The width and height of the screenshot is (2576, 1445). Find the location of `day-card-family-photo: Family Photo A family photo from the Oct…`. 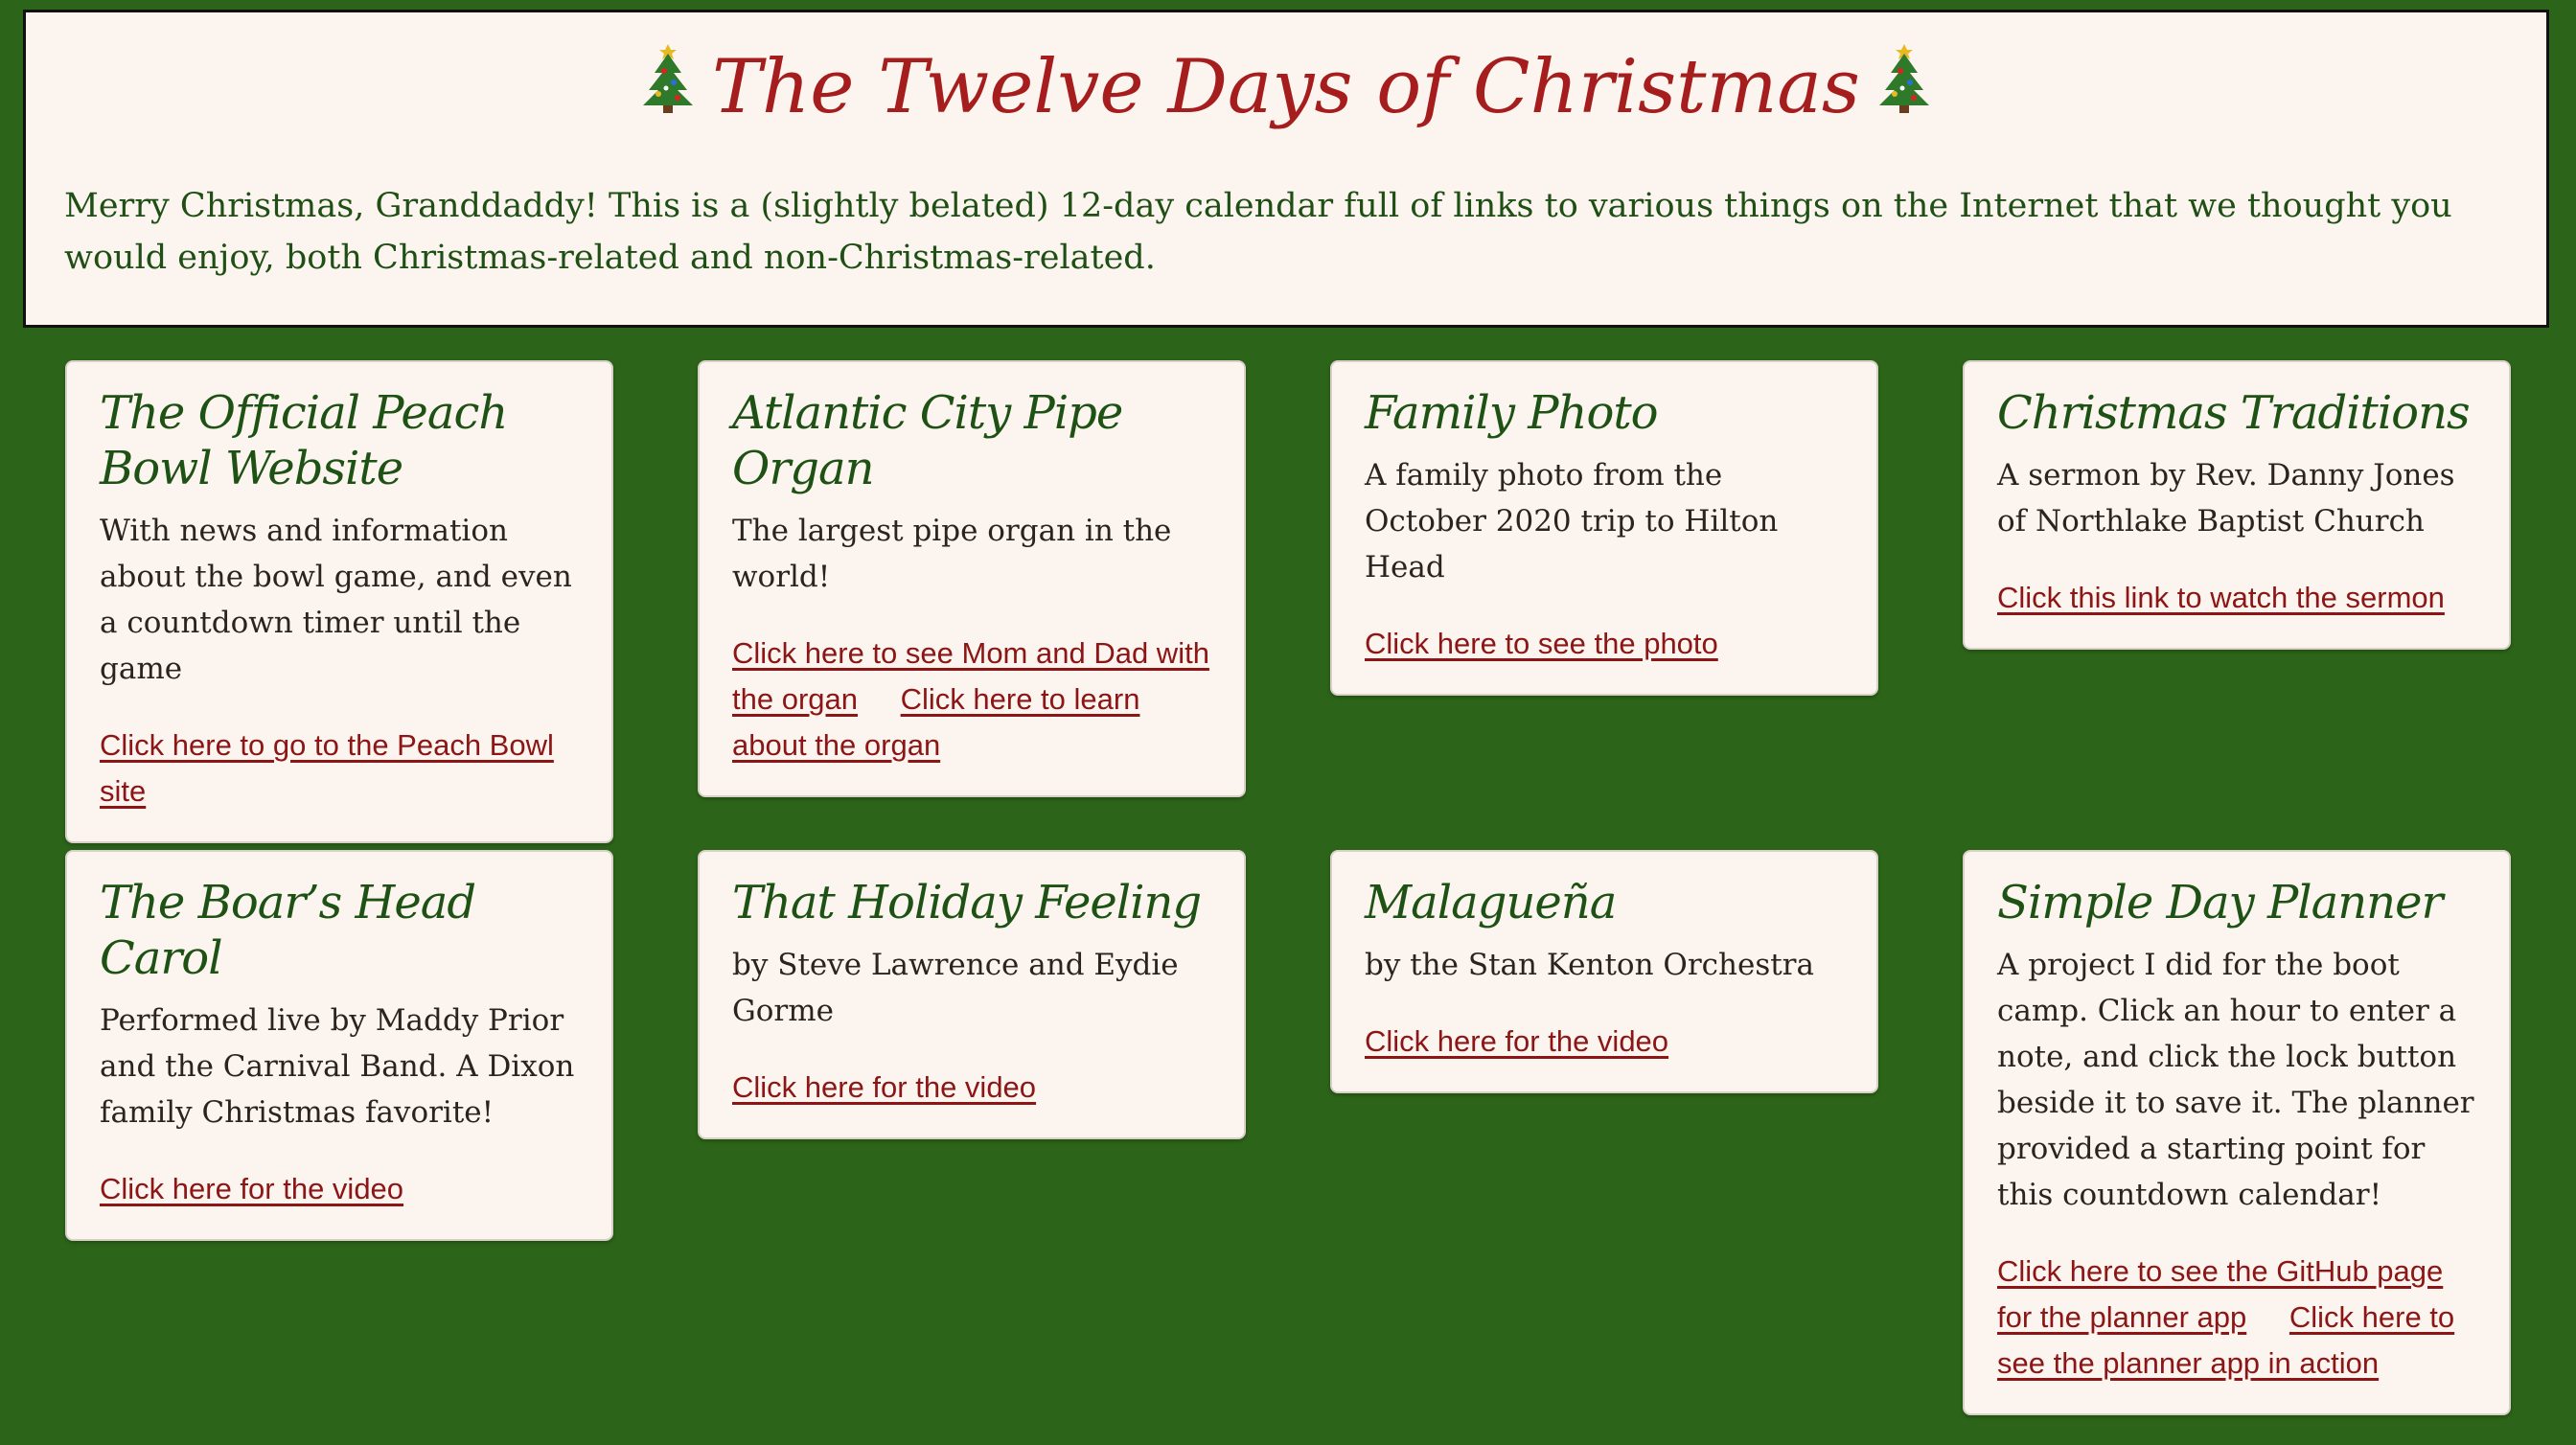

day-card-family-photo: Family Photo A family photo from the Oct… is located at coordinates (1604, 528).